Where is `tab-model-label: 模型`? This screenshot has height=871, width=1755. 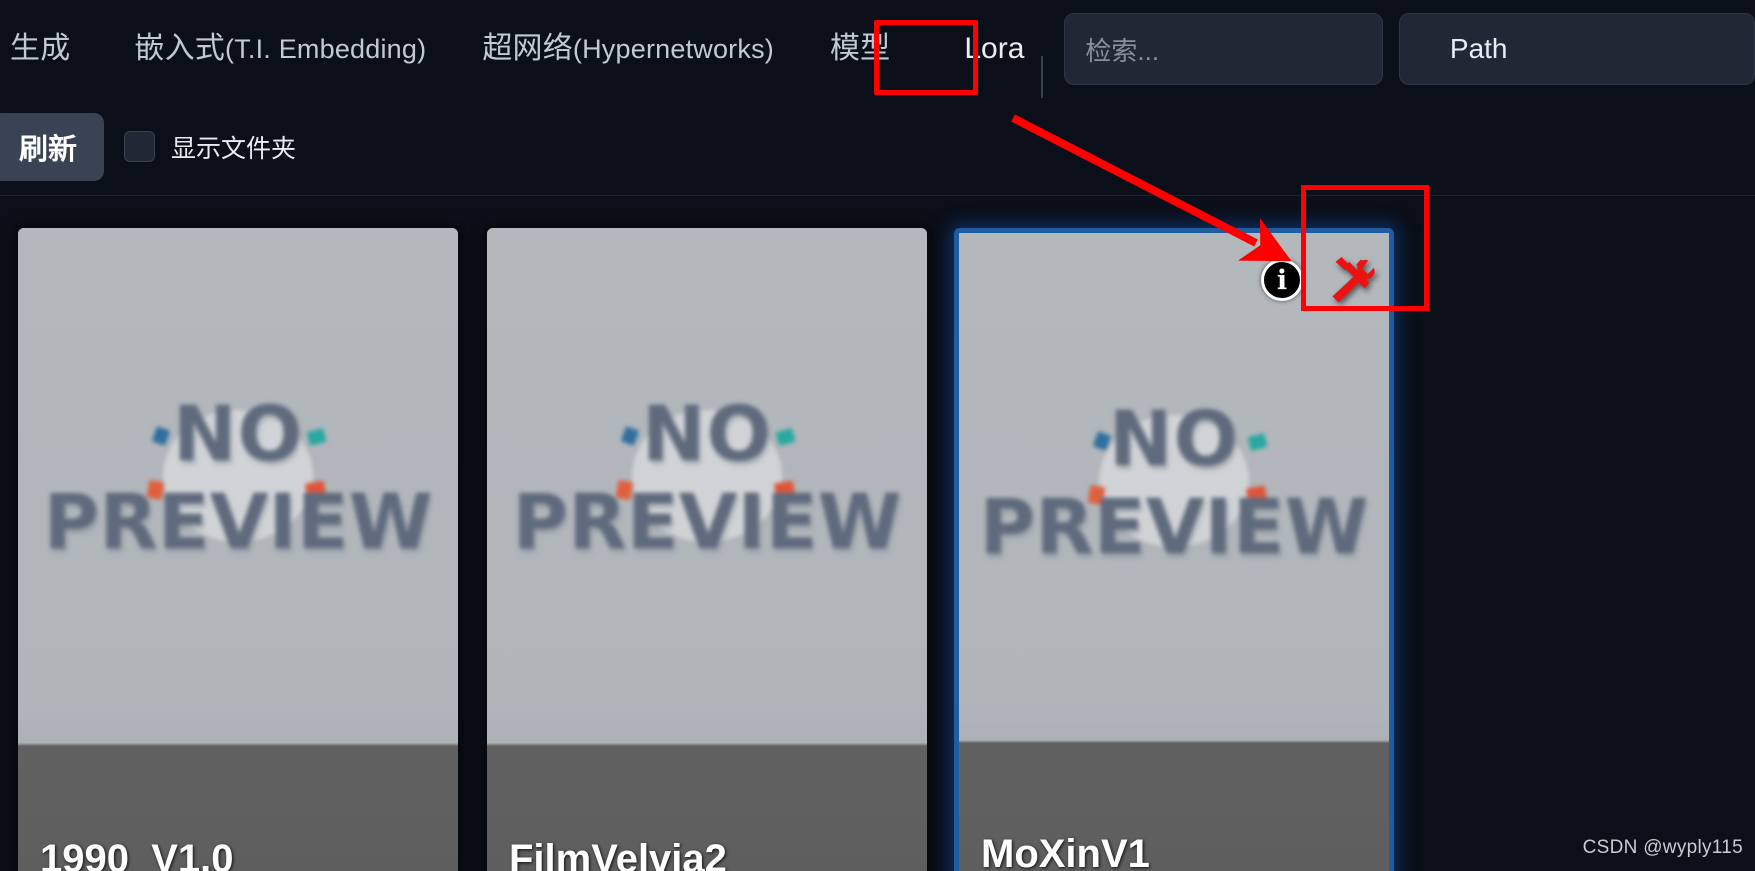
tab-model-label: 模型 is located at coordinates (860, 48).